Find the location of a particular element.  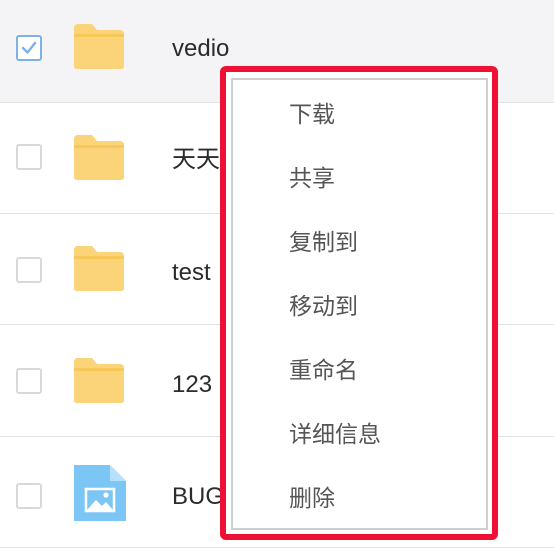

file-name: vedio is located at coordinates (200, 49).